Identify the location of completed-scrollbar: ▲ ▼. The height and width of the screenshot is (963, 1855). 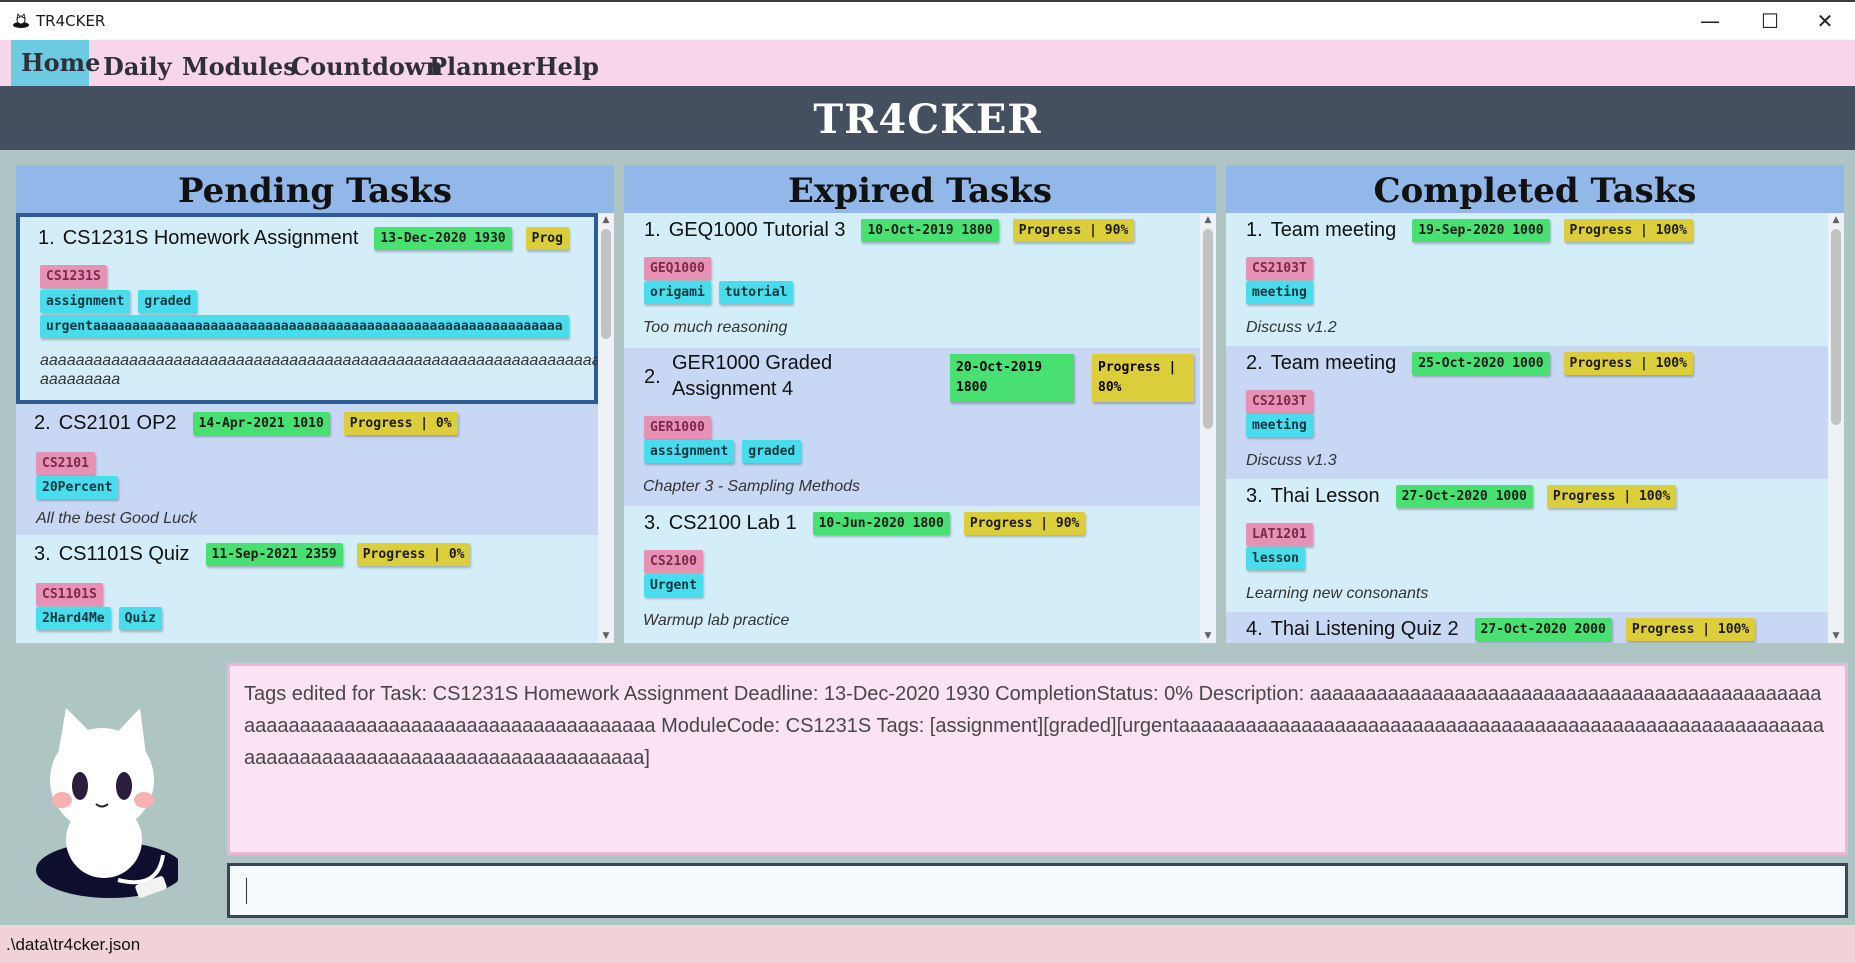
(1836, 428).